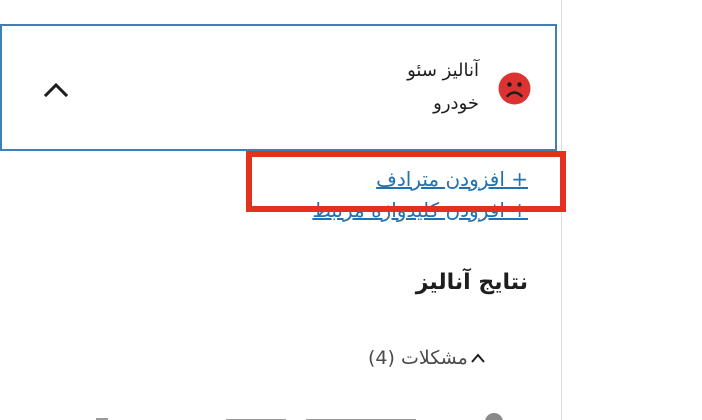  I want to click on problems-toggle: مشکلات (4), so click(427, 358).